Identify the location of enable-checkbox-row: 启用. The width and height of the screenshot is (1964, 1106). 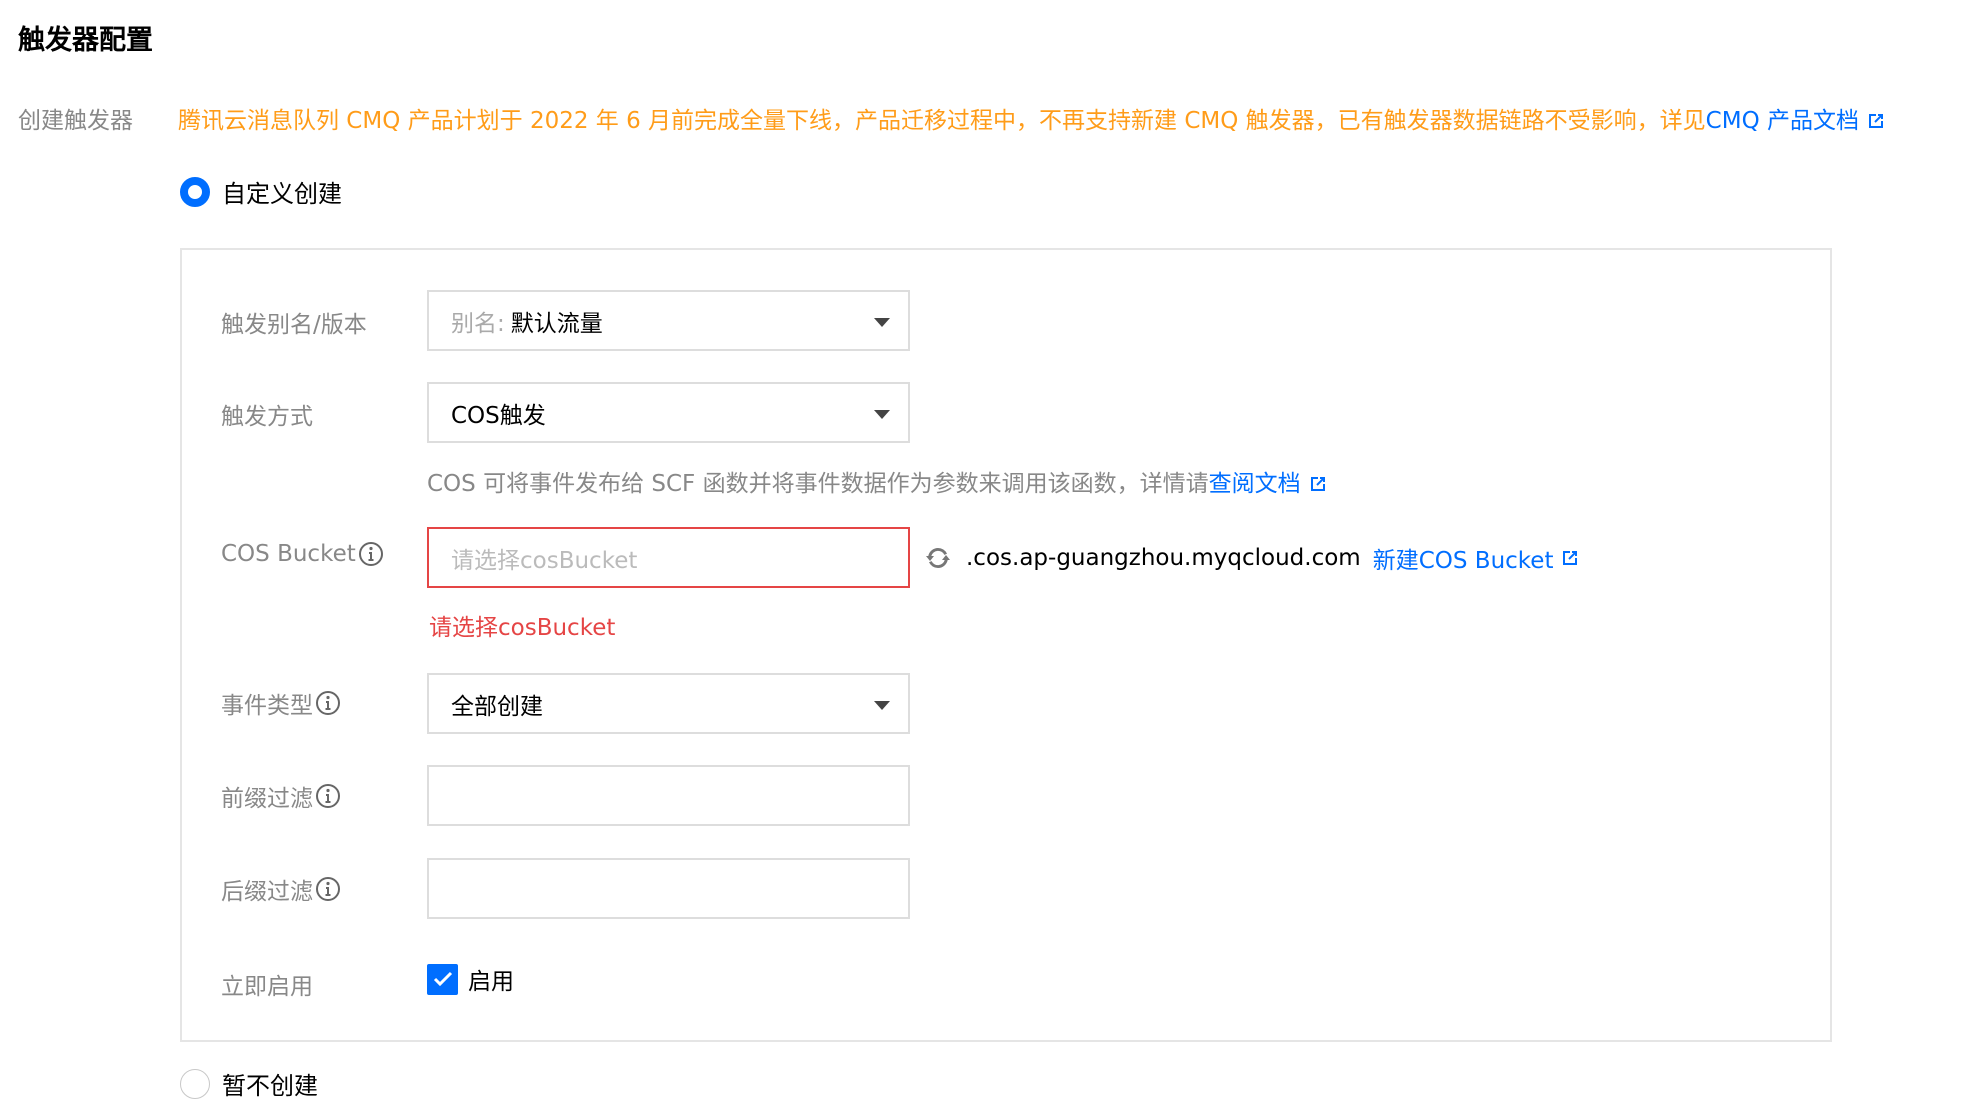
(470, 979).